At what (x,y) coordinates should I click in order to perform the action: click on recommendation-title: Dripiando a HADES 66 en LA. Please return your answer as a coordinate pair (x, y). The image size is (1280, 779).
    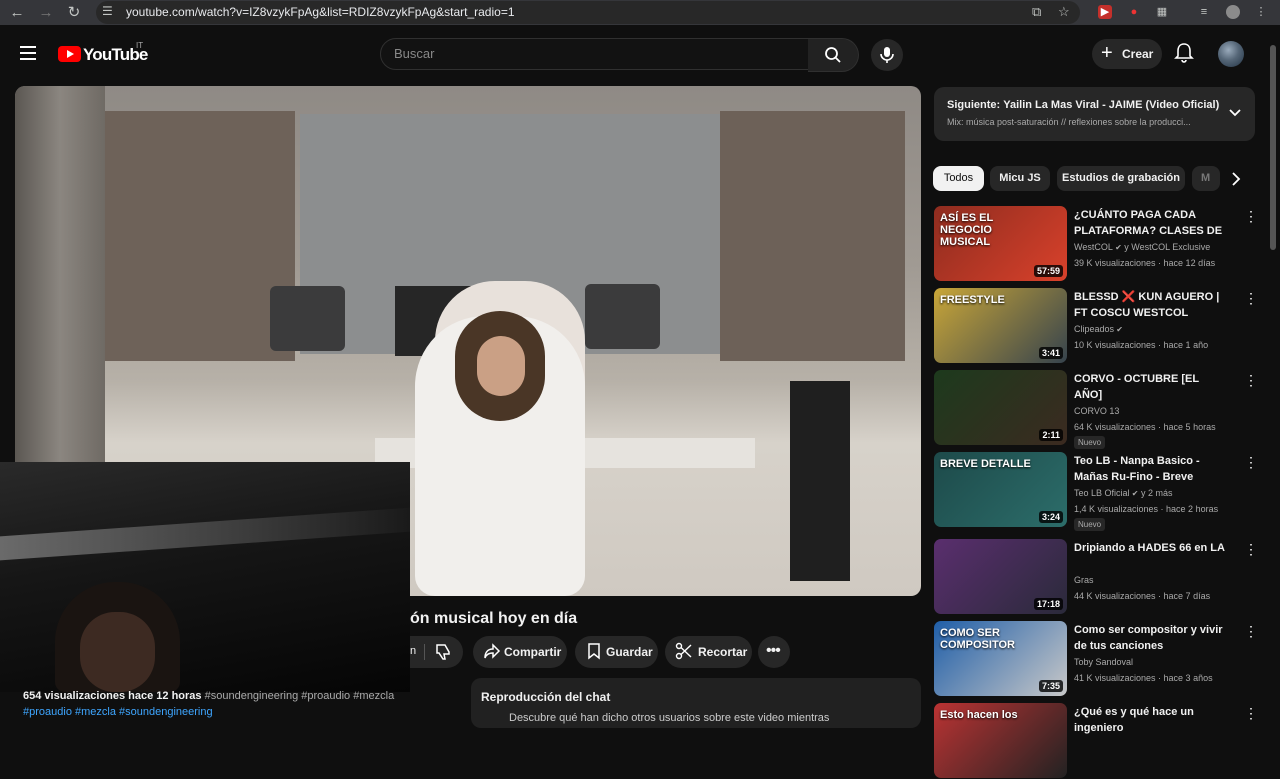
    Looking at the image, I should click on (1150, 548).